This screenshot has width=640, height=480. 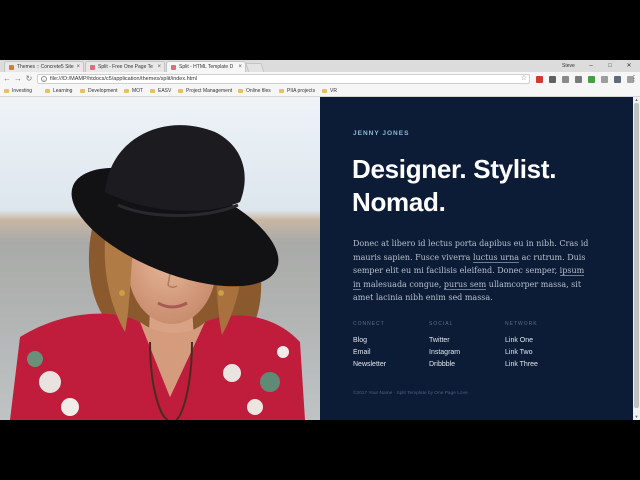 What do you see at coordinates (138, 91) in the screenshot?
I see `bookmark-label: MOT` at bounding box center [138, 91].